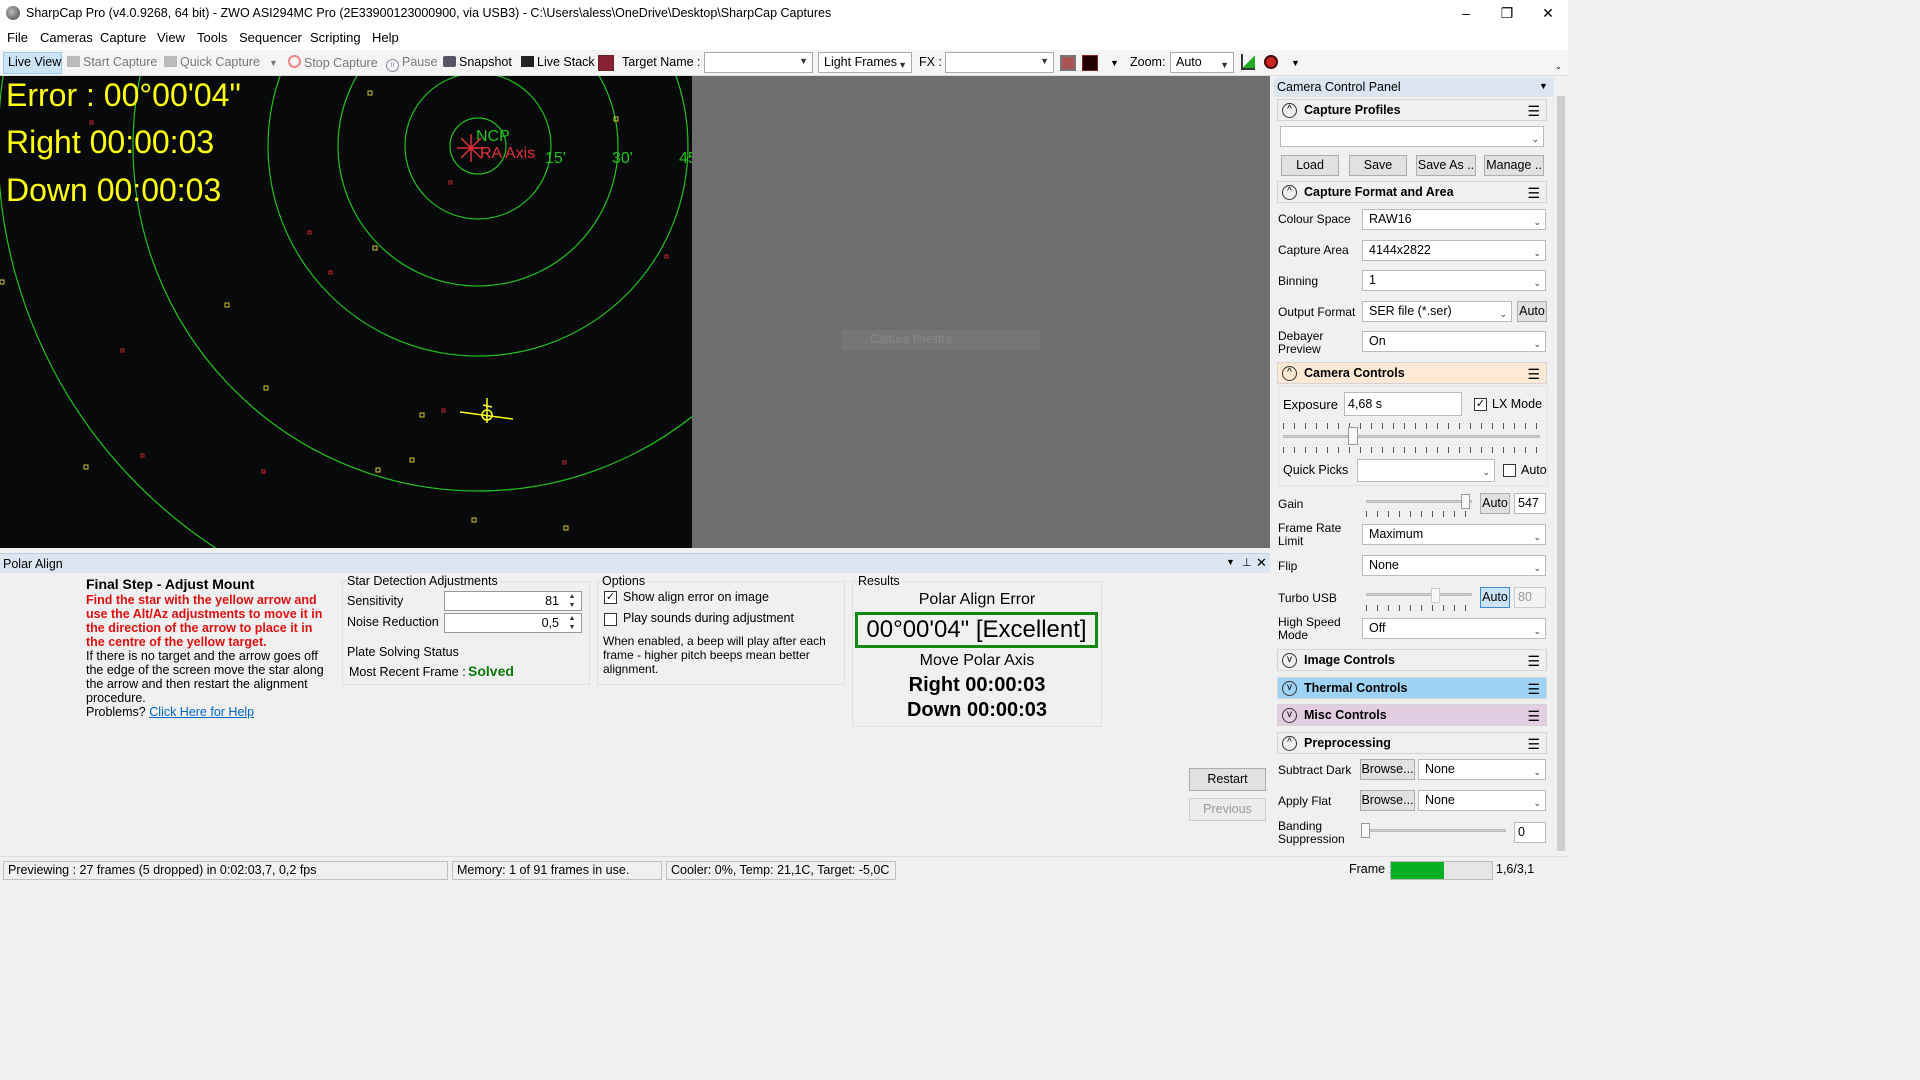  I want to click on capture-area-select: 4144x2822 ⌄, so click(1454, 250).